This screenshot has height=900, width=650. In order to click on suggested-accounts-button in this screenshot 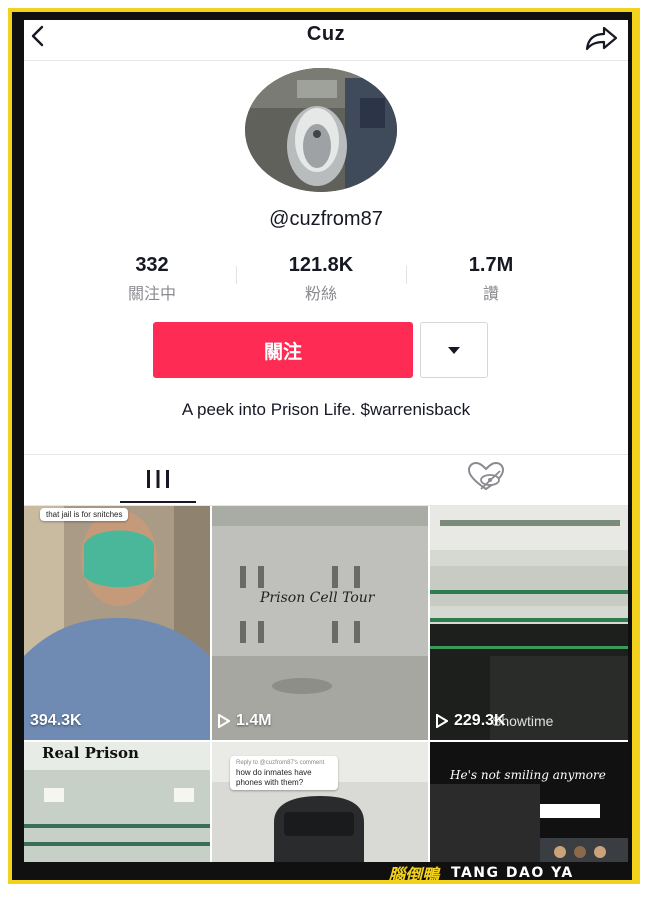, I will do `click(454, 350)`.